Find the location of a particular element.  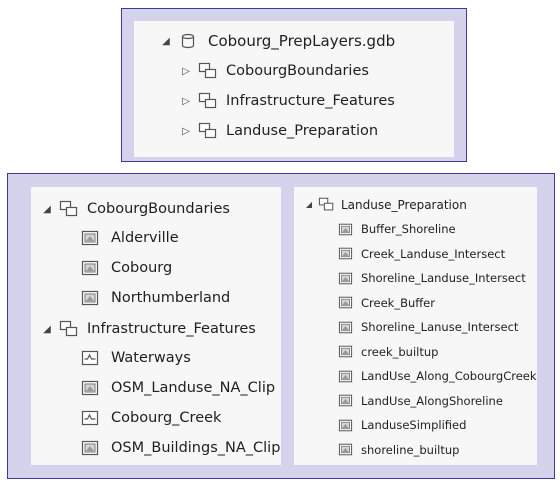

feature-class-label: Buffer_Shoreline is located at coordinates (408, 229).